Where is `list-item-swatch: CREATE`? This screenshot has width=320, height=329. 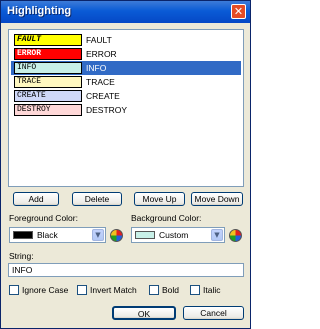
list-item-swatch: CREATE is located at coordinates (48, 96).